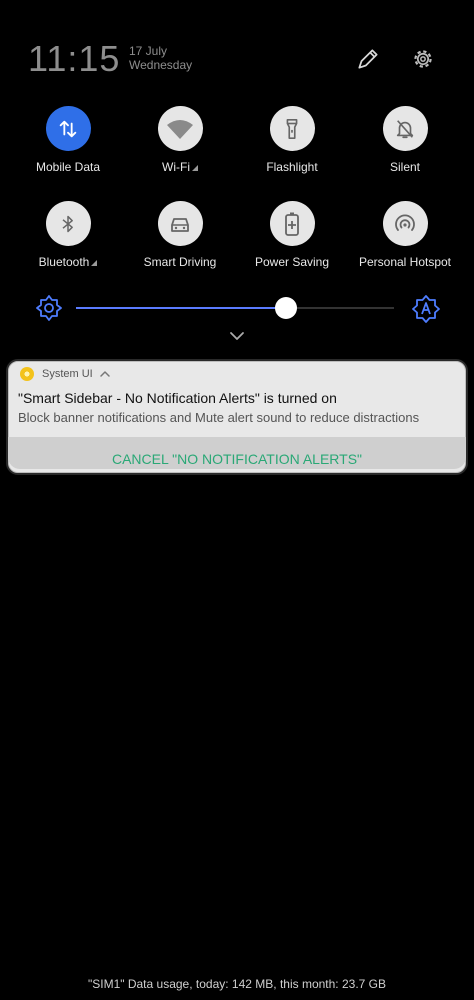 The height and width of the screenshot is (1000, 474). What do you see at coordinates (292, 167) in the screenshot?
I see `tile-label: Flashlight` at bounding box center [292, 167].